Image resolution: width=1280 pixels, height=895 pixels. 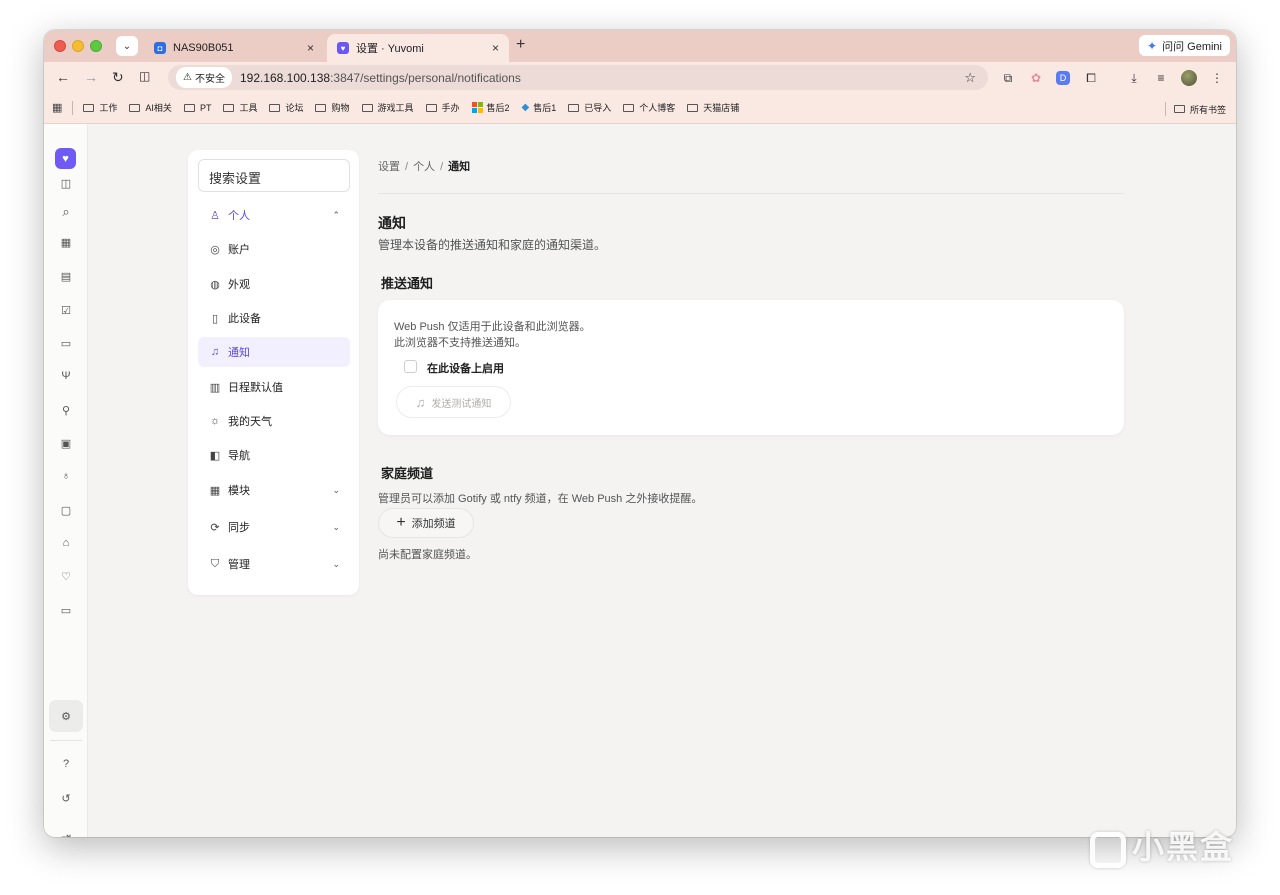 What do you see at coordinates (215, 387) in the screenshot?
I see `calendar-clock-icon: ▥` at bounding box center [215, 387].